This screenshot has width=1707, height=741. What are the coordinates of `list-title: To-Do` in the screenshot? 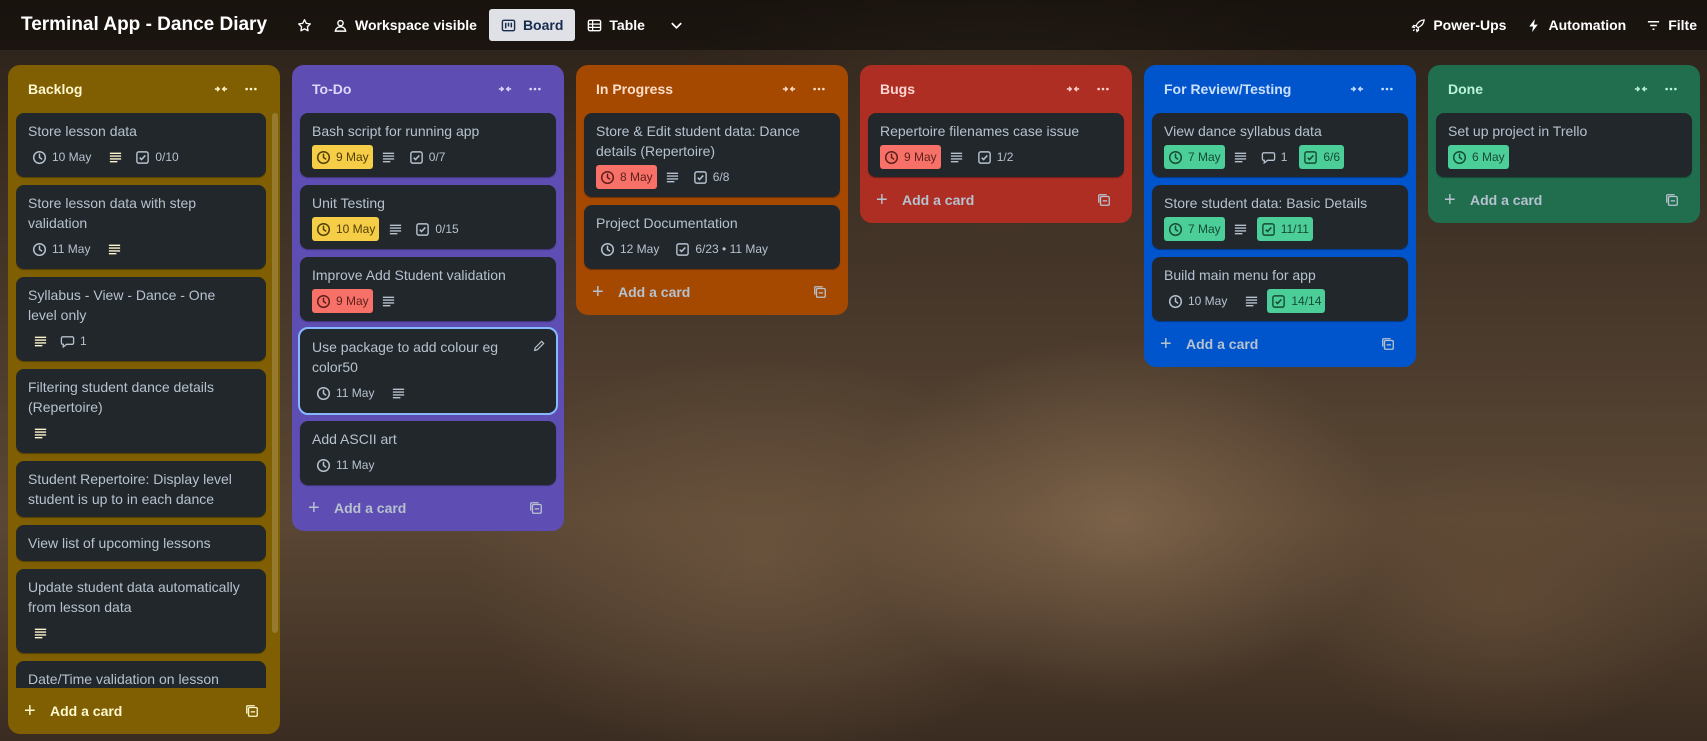 It's located at (401, 89).